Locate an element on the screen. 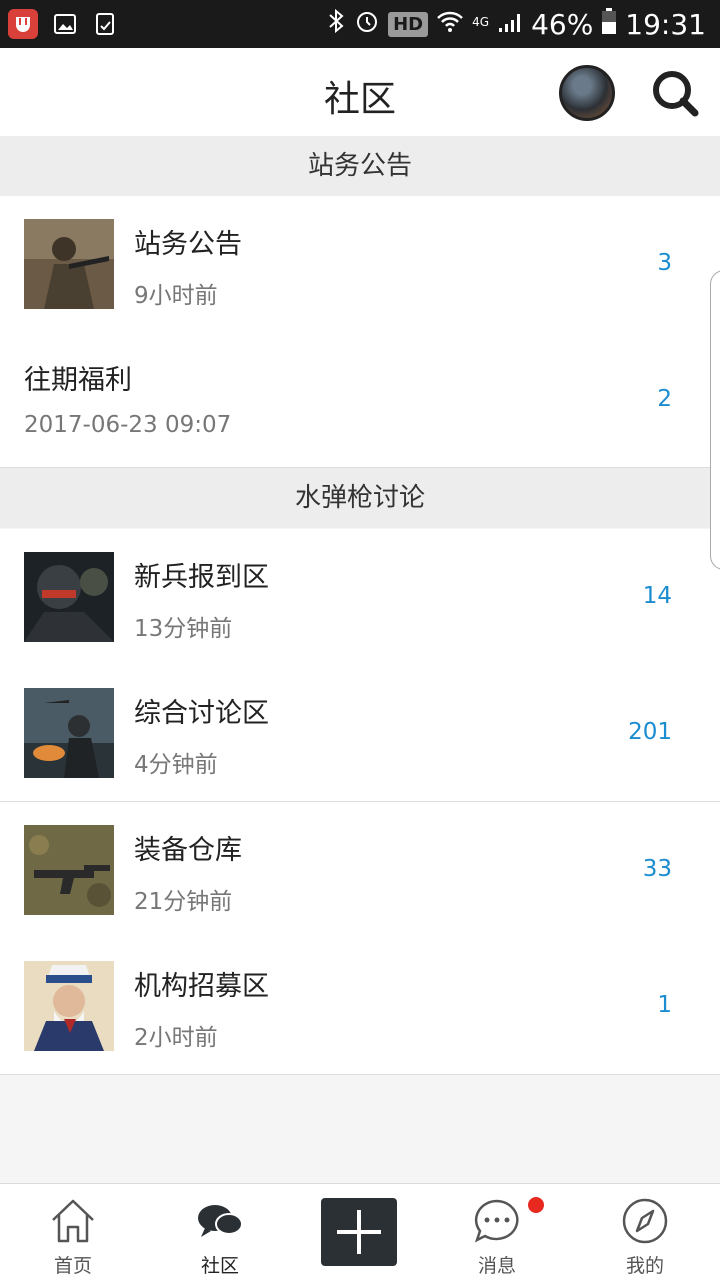 This screenshot has width=720, height=1280. nav-label: 首页 is located at coordinates (72, 1266).